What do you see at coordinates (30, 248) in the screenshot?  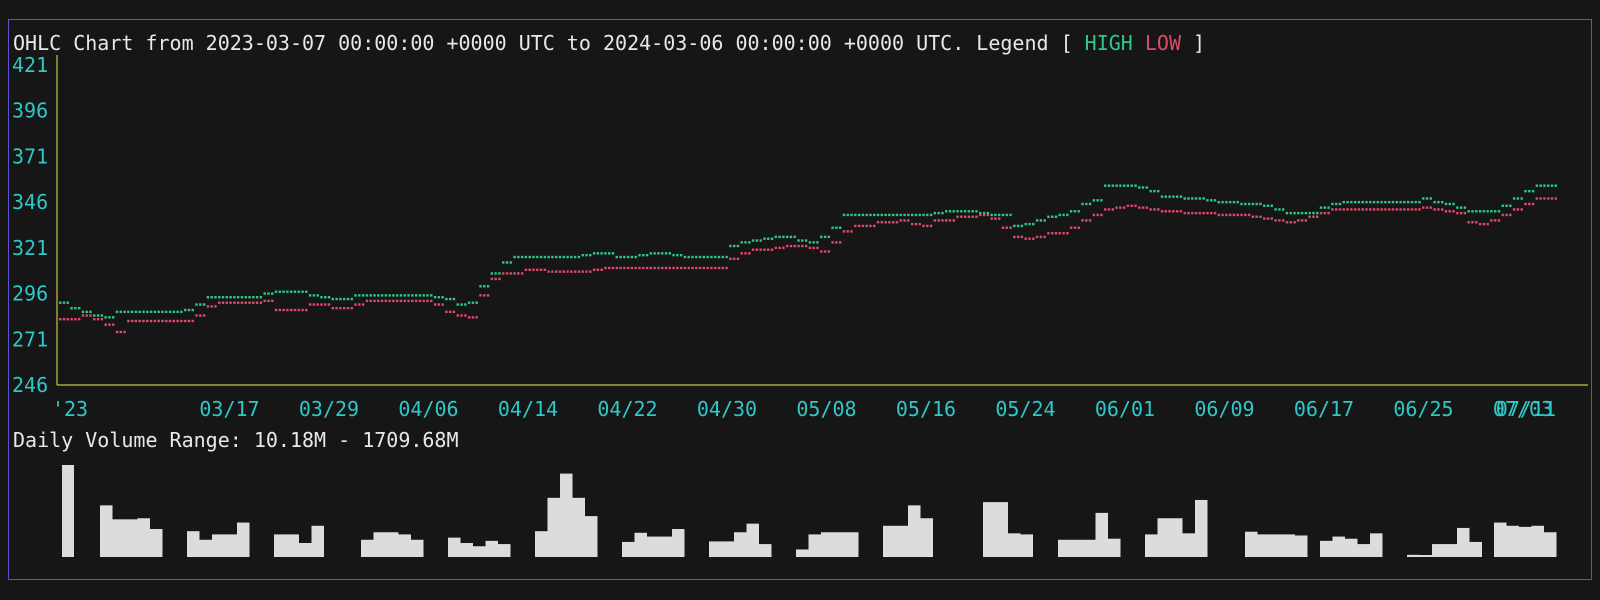 I see `y-tick-label: 321` at bounding box center [30, 248].